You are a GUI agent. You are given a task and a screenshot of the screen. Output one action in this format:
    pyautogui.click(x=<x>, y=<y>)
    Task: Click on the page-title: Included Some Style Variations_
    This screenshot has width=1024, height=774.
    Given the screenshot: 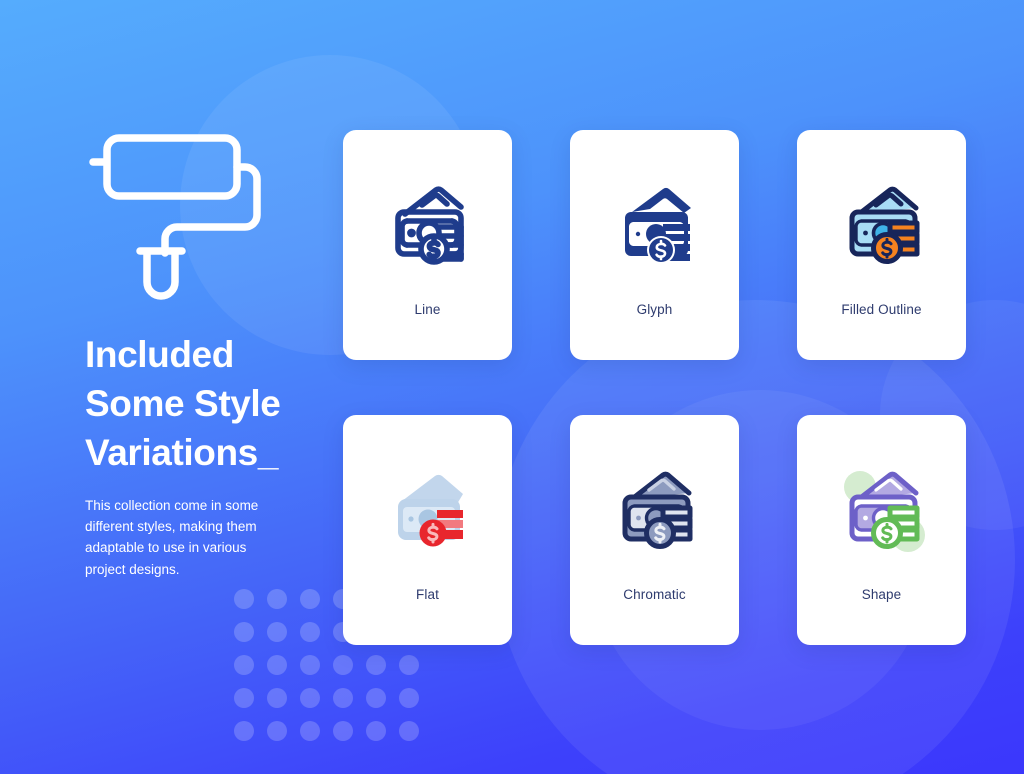 What is the action you would take?
    pyautogui.click(x=210, y=404)
    